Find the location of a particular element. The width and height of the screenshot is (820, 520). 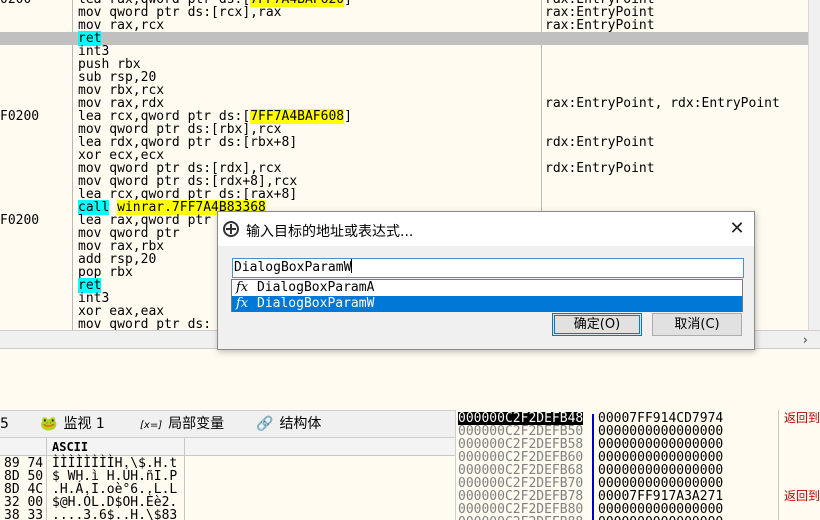

bottom-tab-strip: 5 🐸 监视 1 [x=] 局部变量 🔗 结构体 is located at coordinates (227, 424).